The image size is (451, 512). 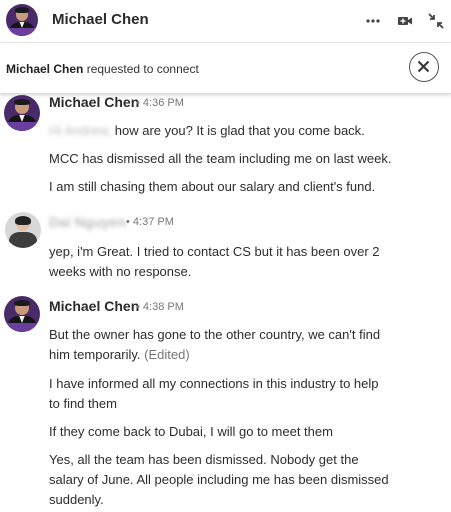 I want to click on message-line: weeks with no response., so click(x=120, y=271).